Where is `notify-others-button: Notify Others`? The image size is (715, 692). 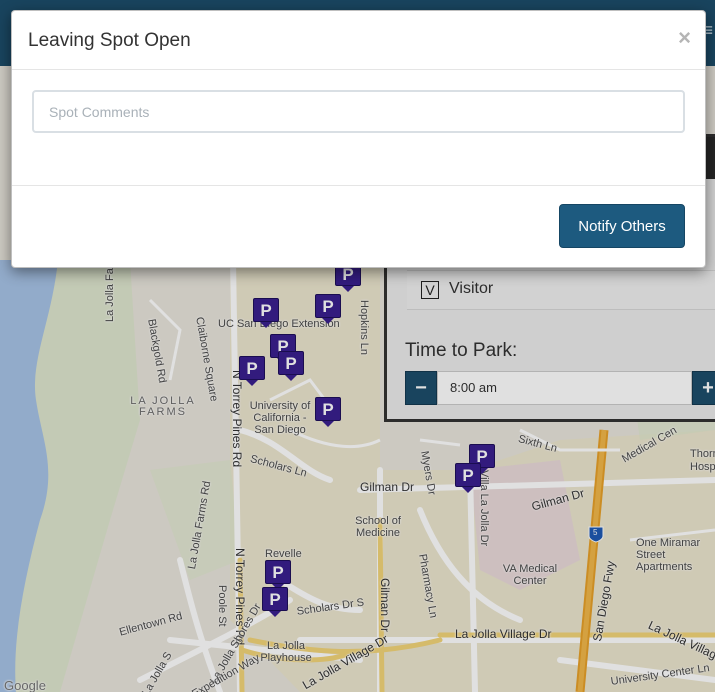 notify-others-button: Notify Others is located at coordinates (622, 226).